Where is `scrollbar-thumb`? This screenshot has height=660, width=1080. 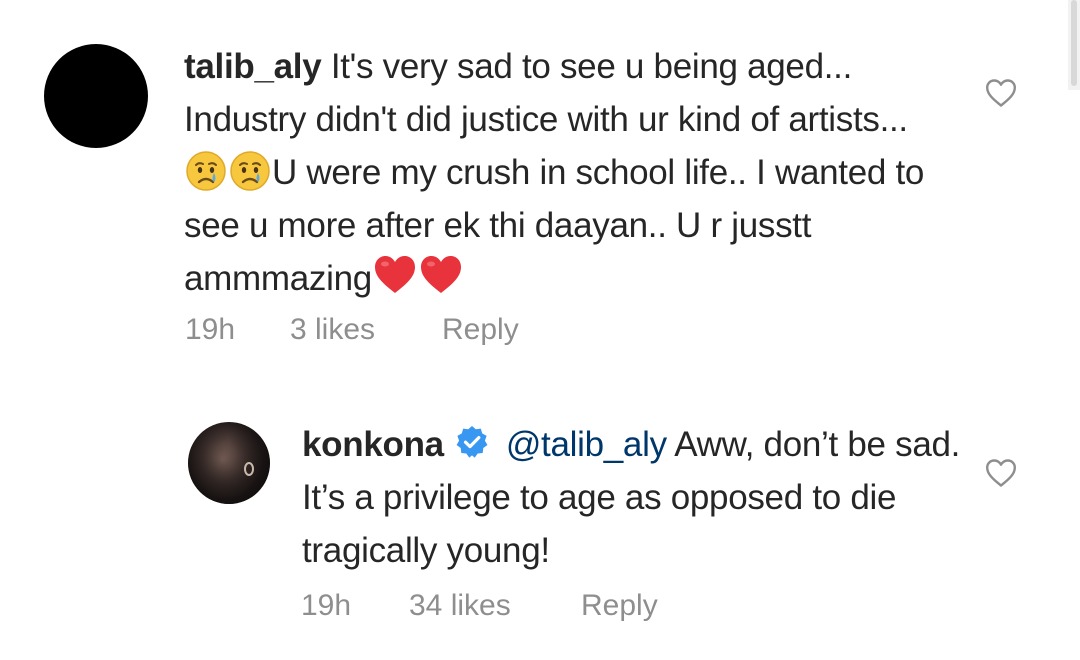 scrollbar-thumb is located at coordinates (1074, 43).